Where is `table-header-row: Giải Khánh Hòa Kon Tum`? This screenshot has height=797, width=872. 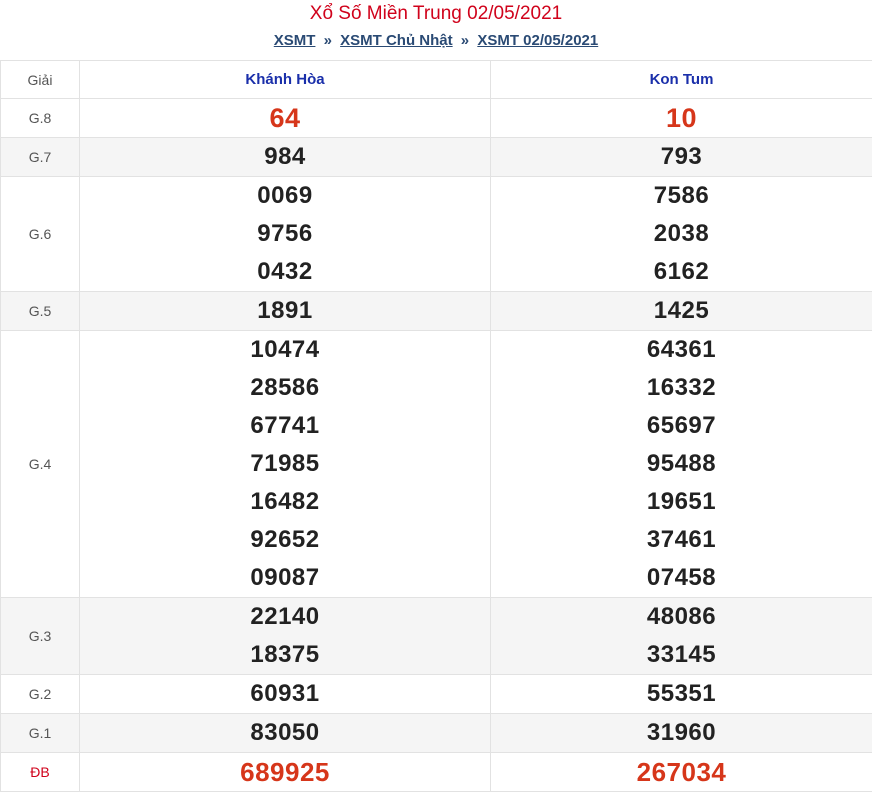
table-header-row: Giải Khánh Hòa Kon Tum is located at coordinates (436, 79).